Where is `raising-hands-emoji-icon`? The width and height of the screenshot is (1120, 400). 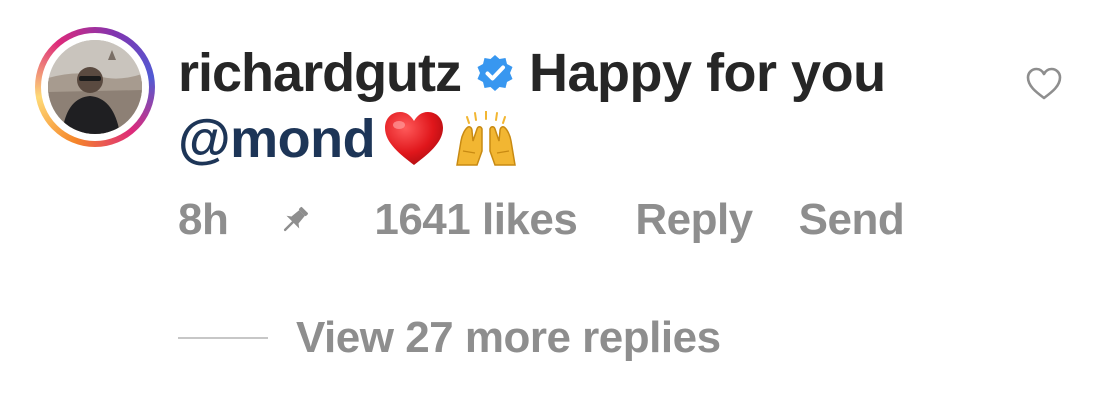 raising-hands-emoji-icon is located at coordinates (486, 138).